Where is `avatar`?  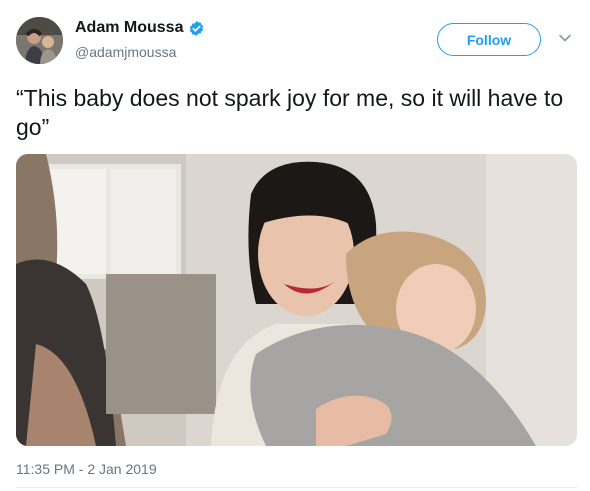 avatar is located at coordinates (39, 40).